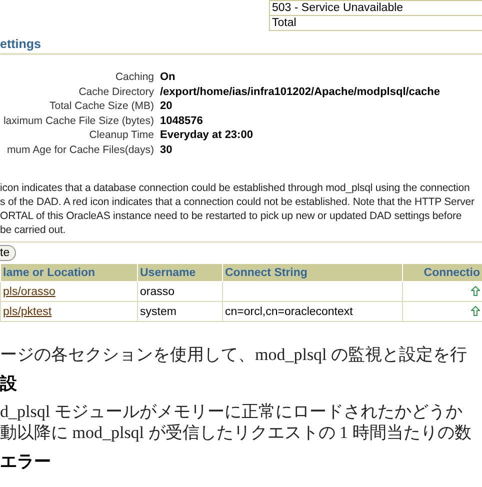  Describe the element at coordinates (237, 202) in the screenshot. I see `note-text: s of the DAD. A red icon indicates that a connection could not be established. Note that the HTTP Server` at that location.